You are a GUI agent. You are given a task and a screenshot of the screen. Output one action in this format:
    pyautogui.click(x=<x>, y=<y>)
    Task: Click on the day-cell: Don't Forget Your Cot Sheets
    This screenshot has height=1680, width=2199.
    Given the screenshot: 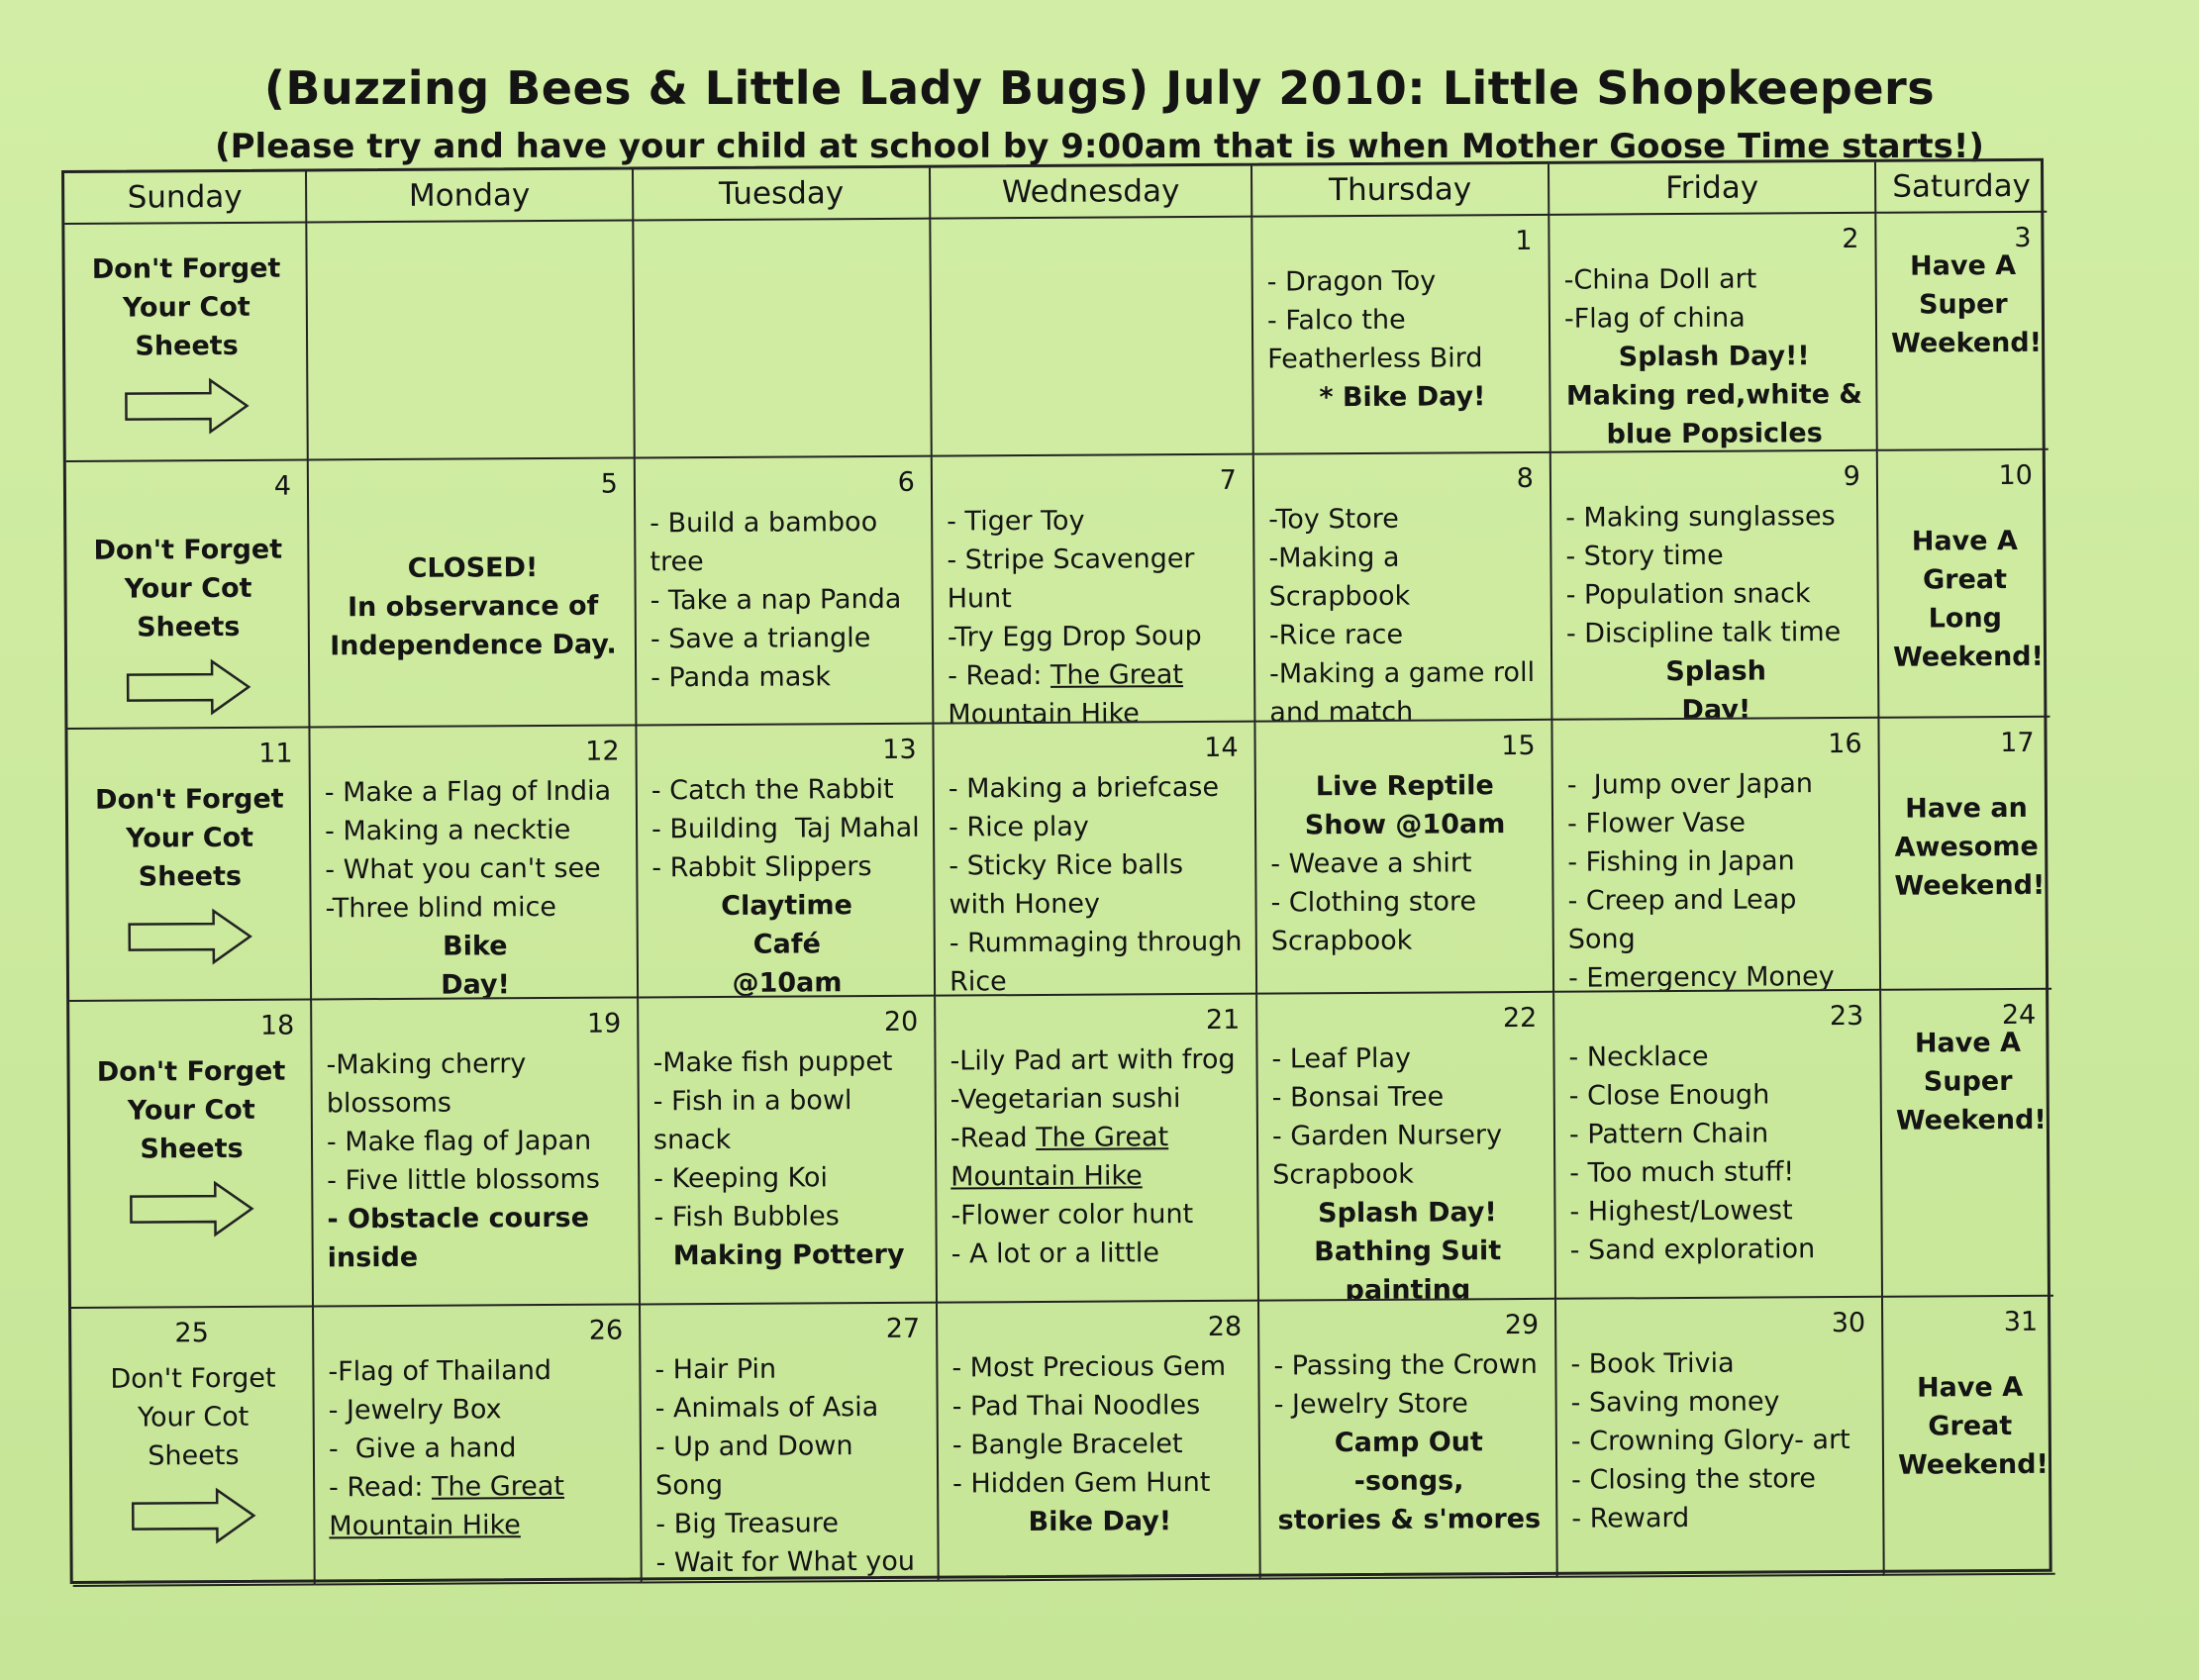 What is the action you would take?
    pyautogui.click(x=186, y=342)
    